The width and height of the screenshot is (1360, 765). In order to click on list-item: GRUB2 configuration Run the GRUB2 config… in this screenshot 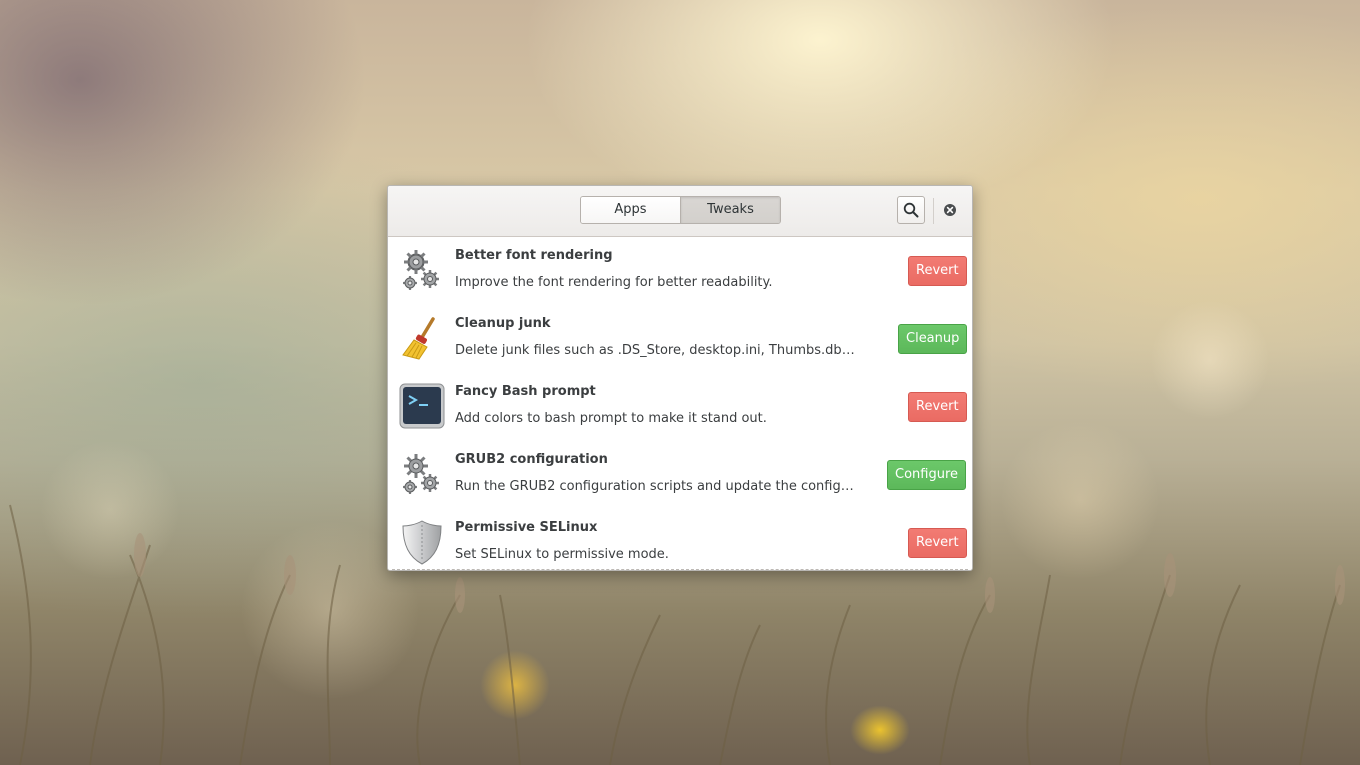, I will do `click(680, 475)`.